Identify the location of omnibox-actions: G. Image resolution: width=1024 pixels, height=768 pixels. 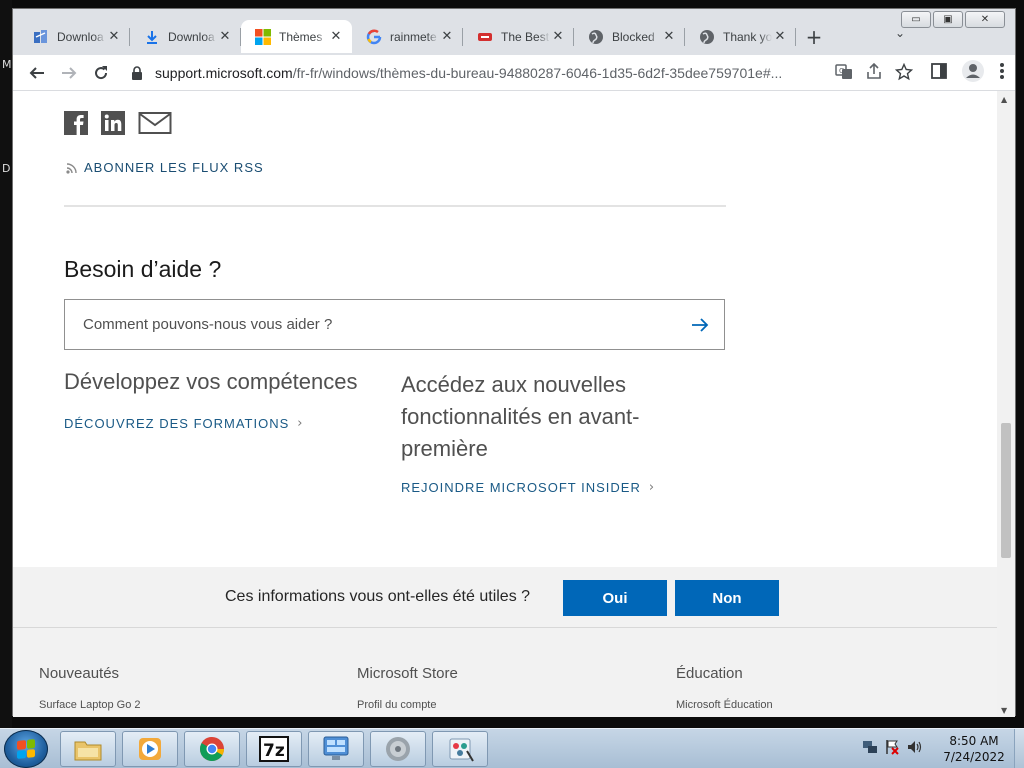
(874, 72).